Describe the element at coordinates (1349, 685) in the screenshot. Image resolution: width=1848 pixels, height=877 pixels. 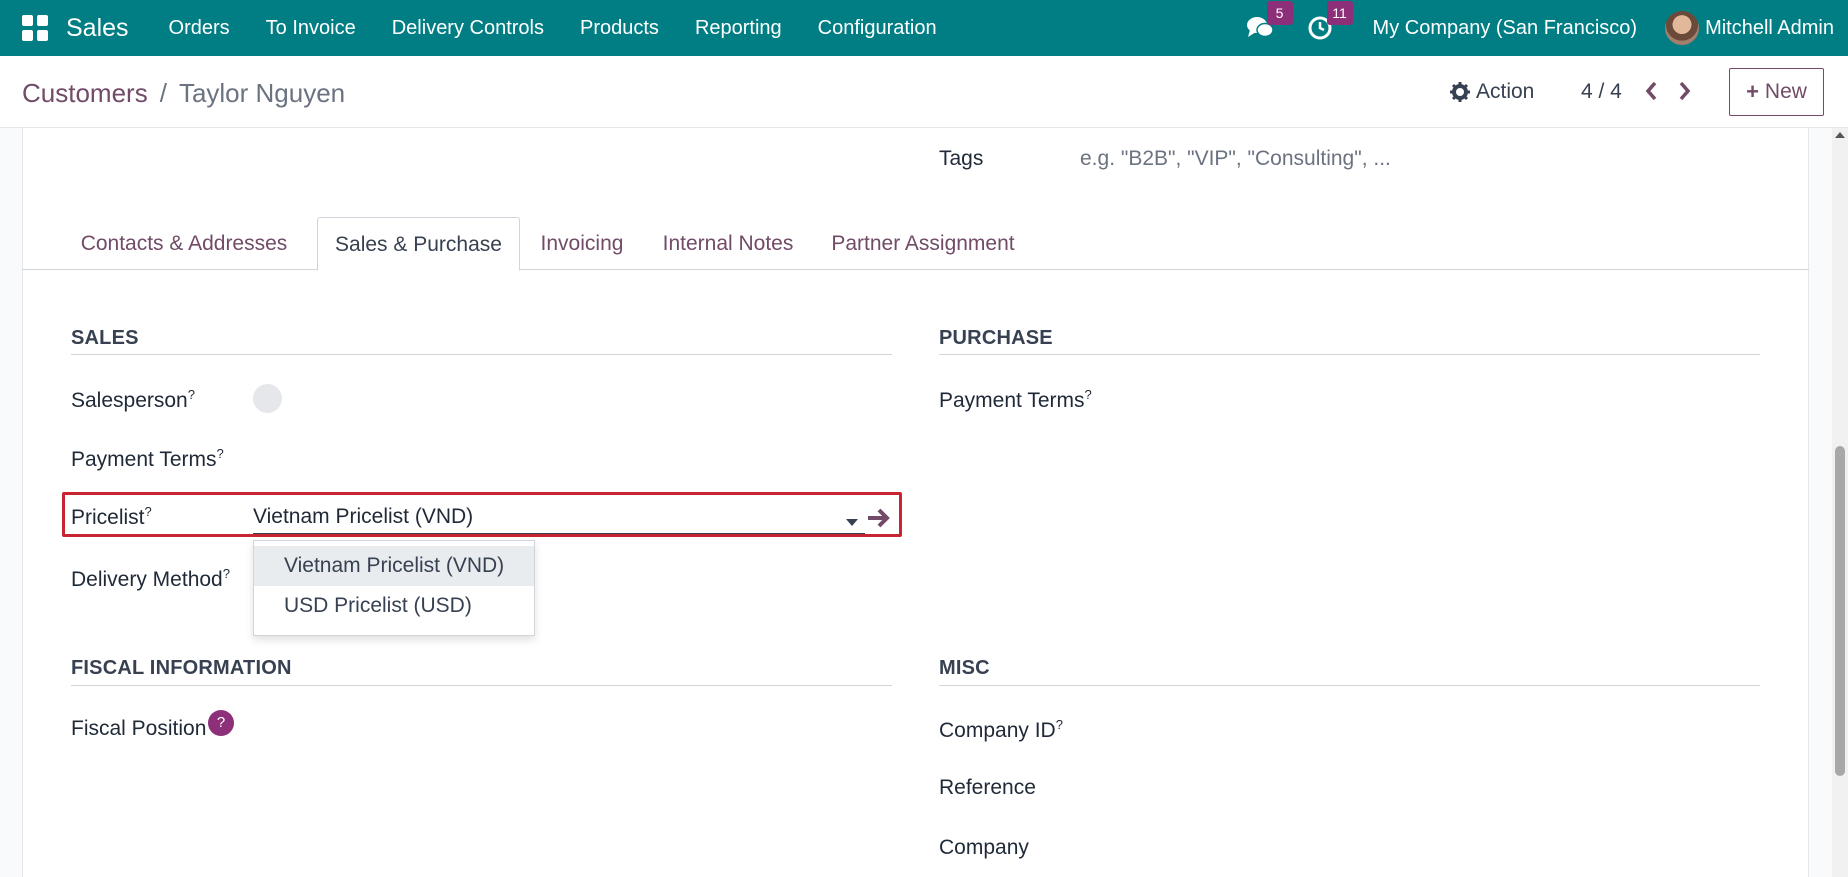
I see `misc-divider` at that location.